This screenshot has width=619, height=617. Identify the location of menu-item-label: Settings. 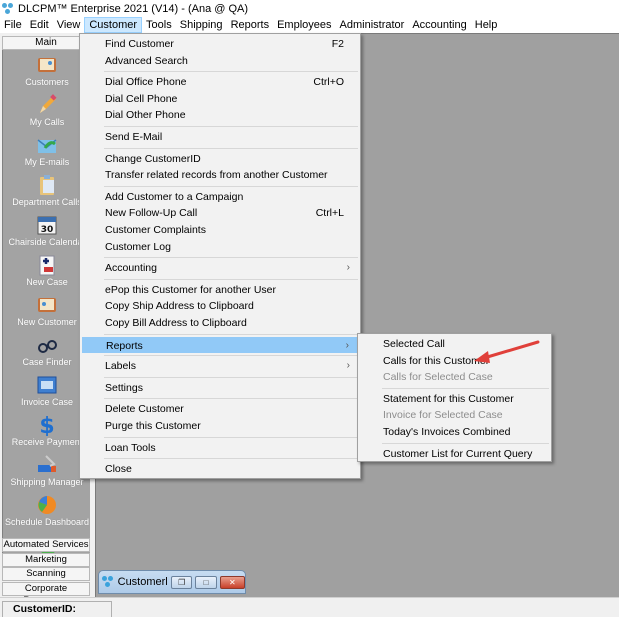
(124, 387).